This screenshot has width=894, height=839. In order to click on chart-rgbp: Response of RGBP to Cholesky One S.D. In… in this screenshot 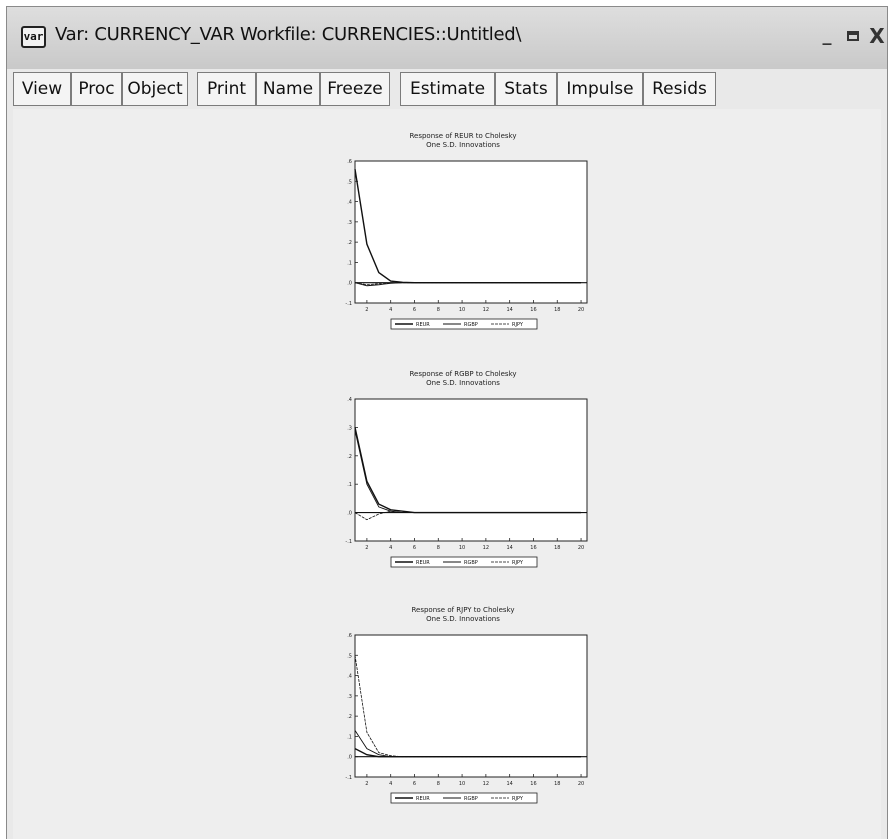, I will do `click(463, 476)`.